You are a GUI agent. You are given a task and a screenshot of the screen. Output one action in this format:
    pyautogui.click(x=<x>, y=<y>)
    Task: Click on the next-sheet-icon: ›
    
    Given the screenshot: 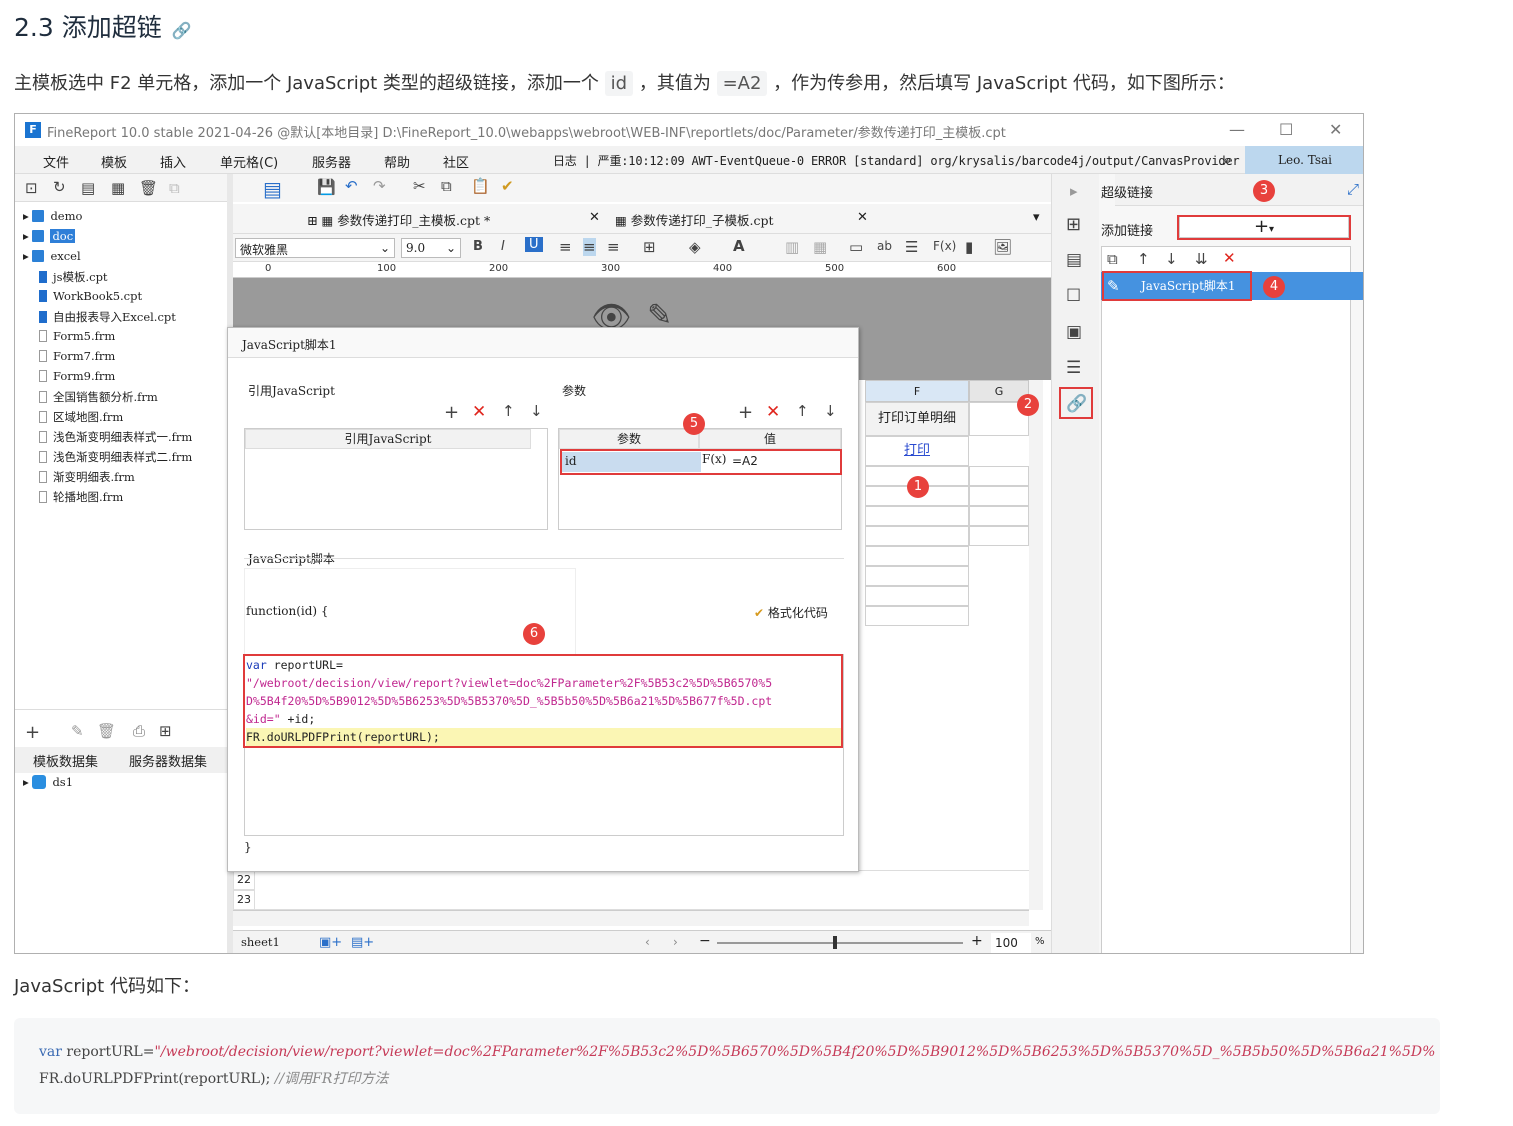 What is the action you would take?
    pyautogui.click(x=675, y=942)
    